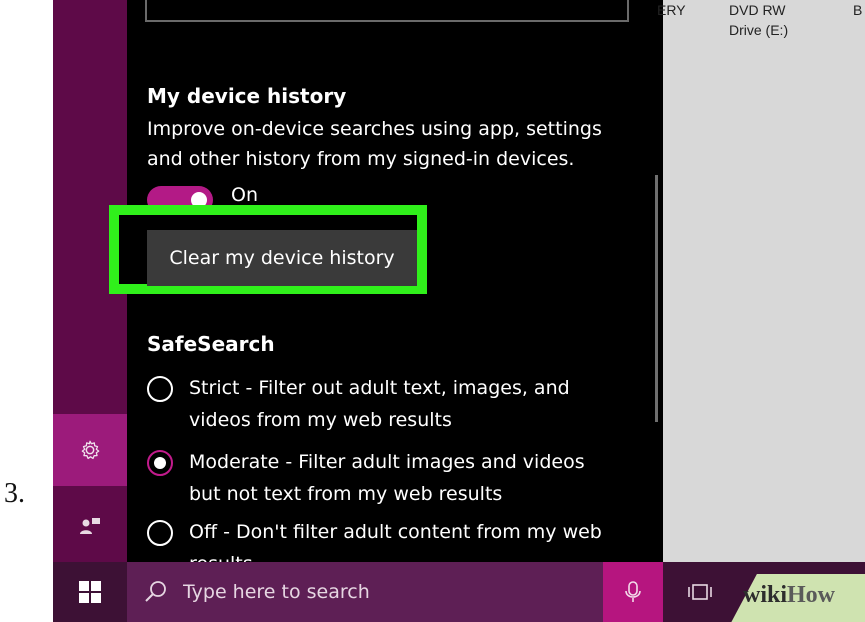  I want to click on gear-icon, so click(90, 450).